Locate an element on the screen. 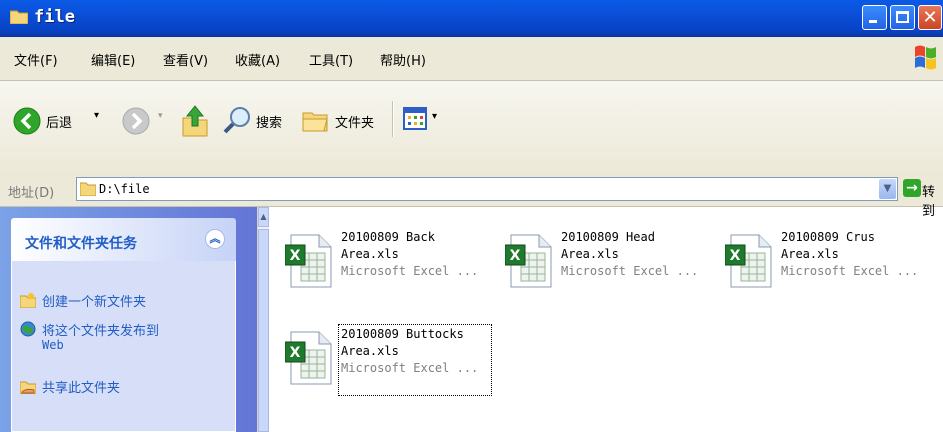 This screenshot has width=943, height=432. menu-bar: 文件(F) 编辑(E) 查看(V) 收藏(A) 工具(T) 帮助(H) is located at coordinates (471, 59).